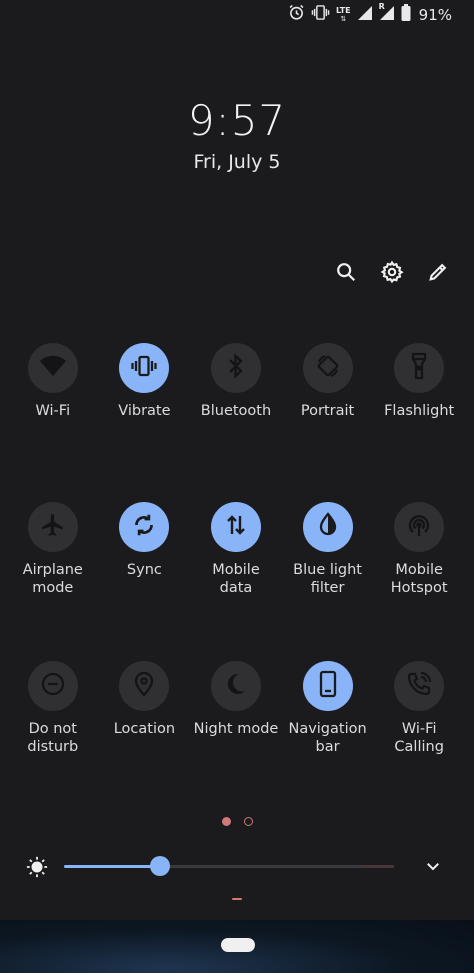 The image size is (474, 973). What do you see at coordinates (238, 945) in the screenshot?
I see `home-gesture-pill` at bounding box center [238, 945].